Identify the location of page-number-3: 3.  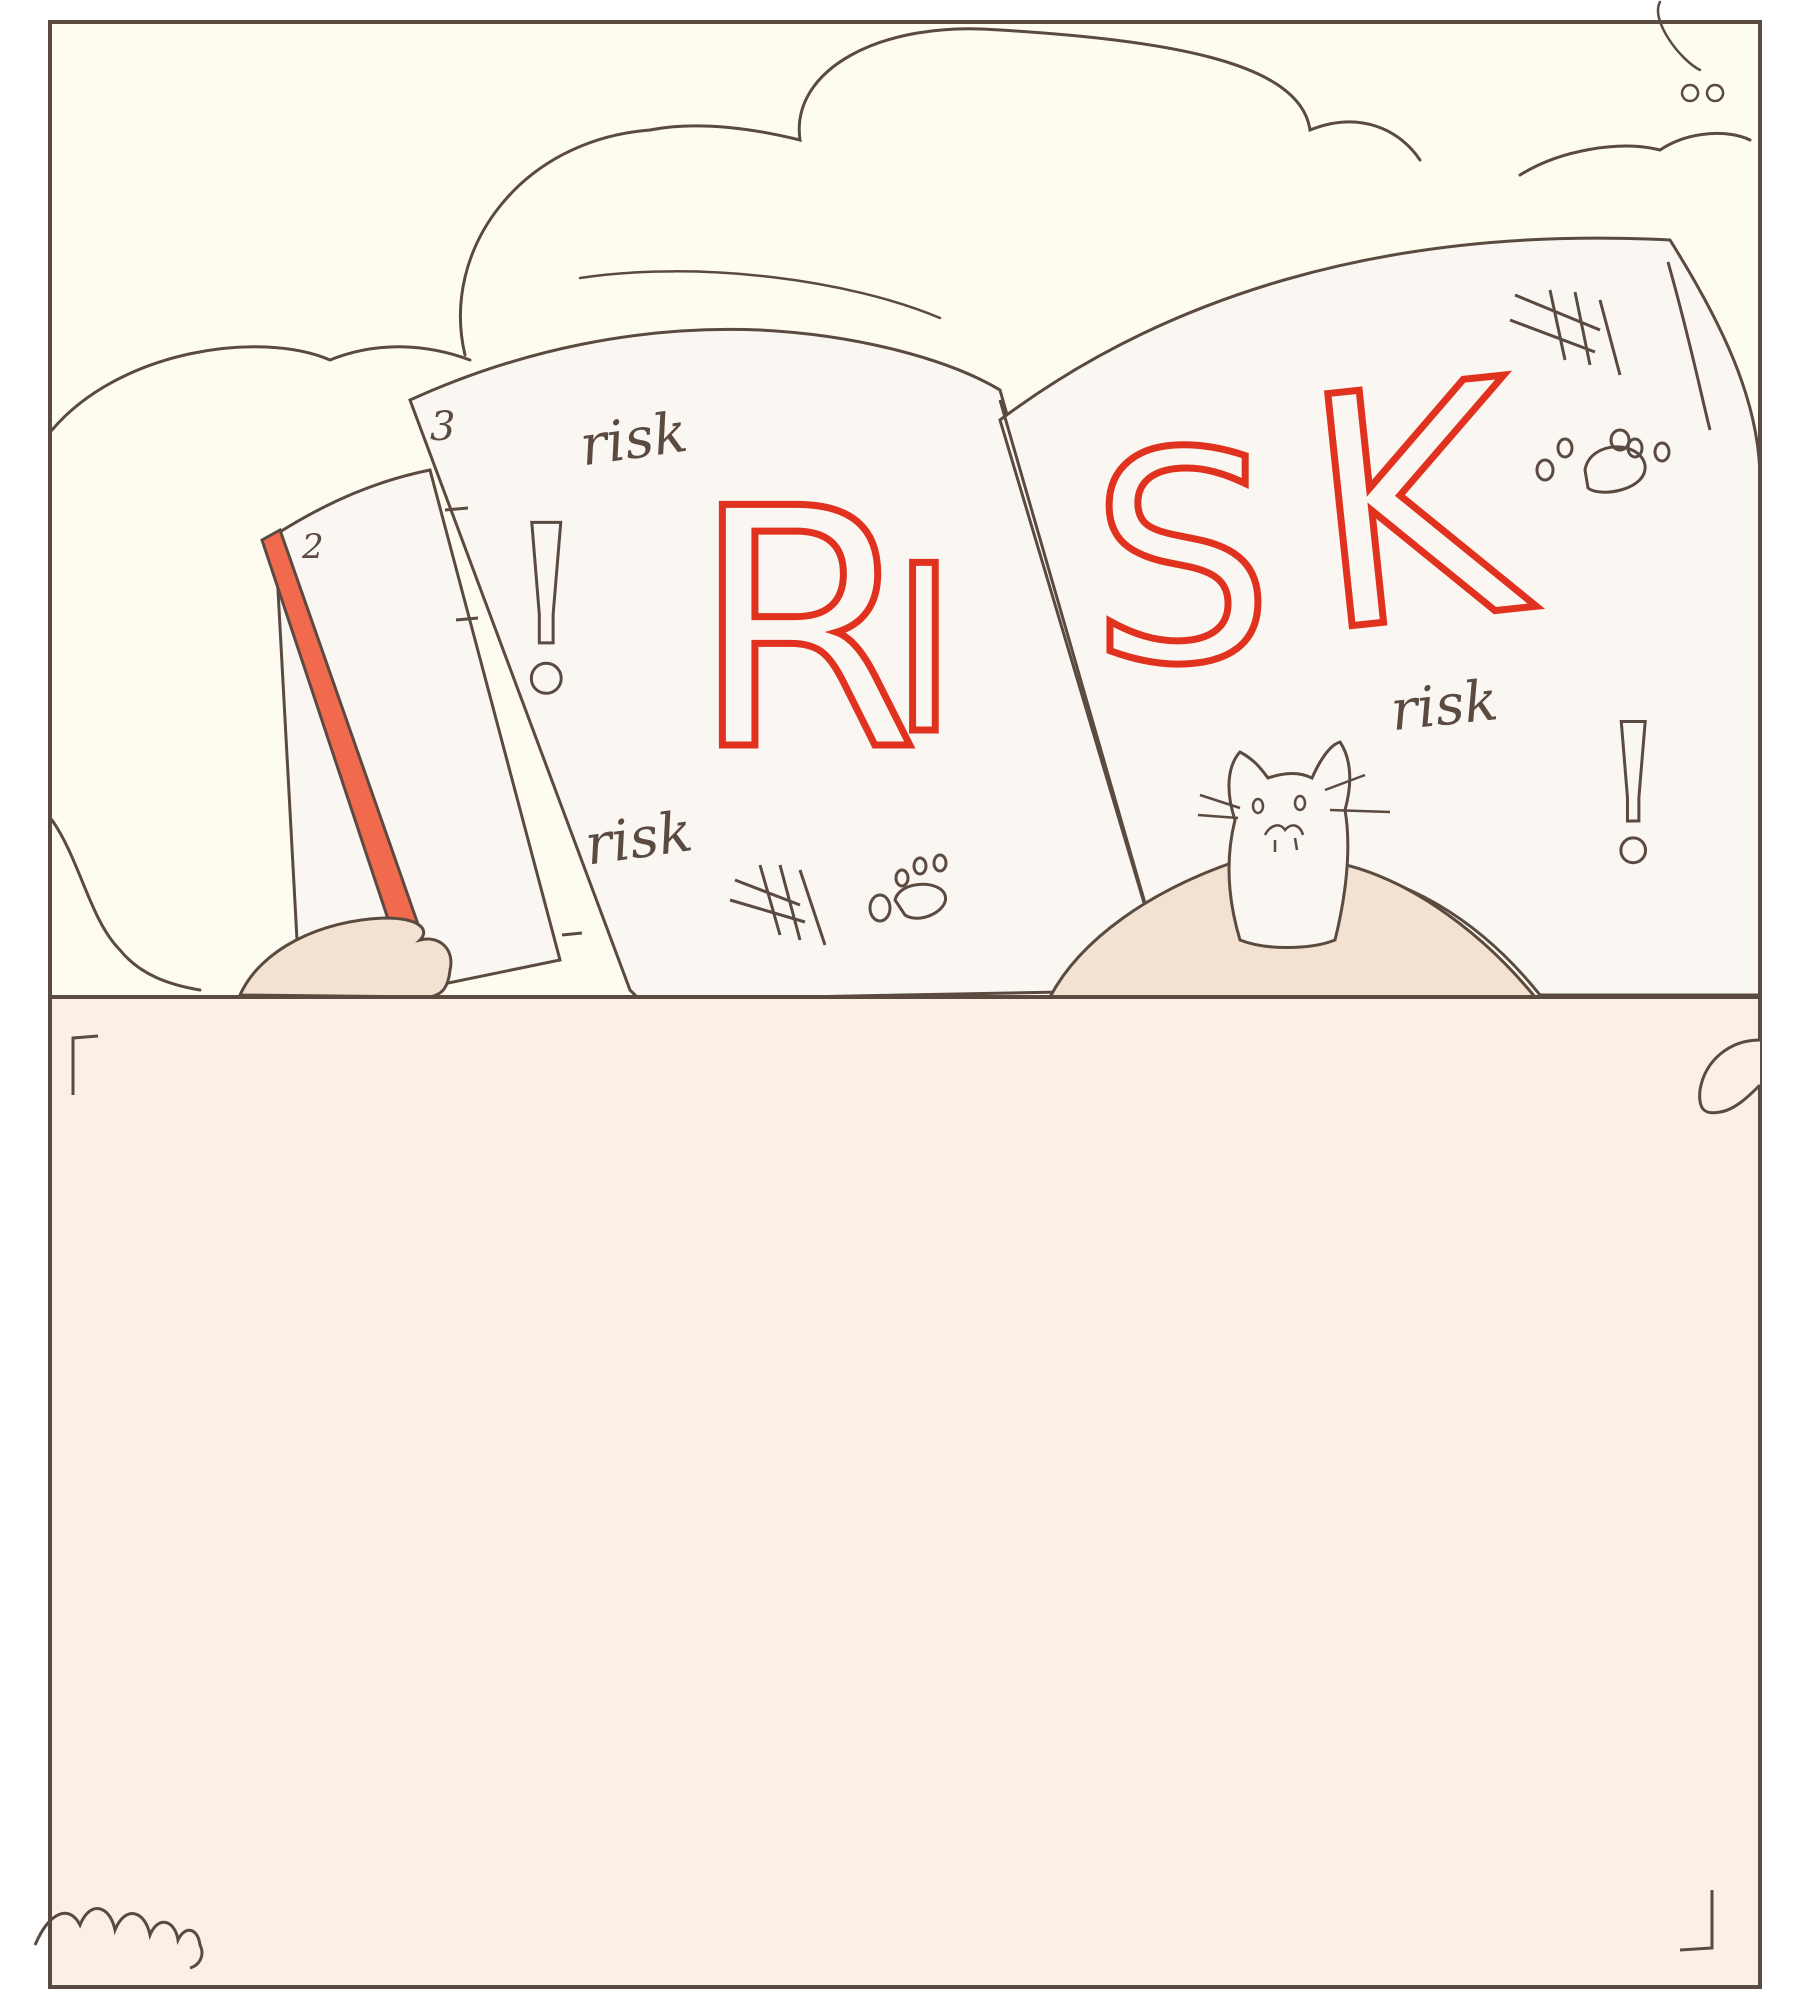
(442, 427).